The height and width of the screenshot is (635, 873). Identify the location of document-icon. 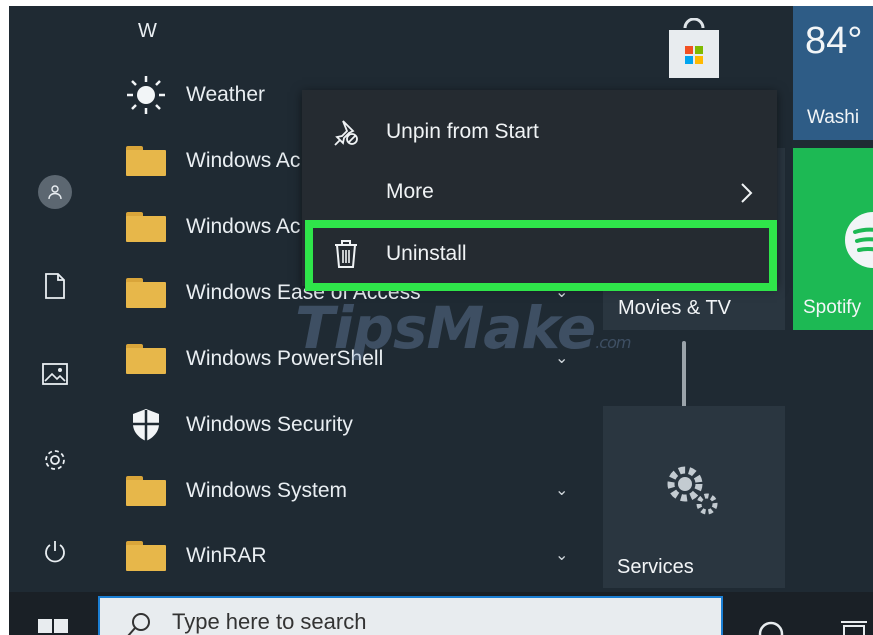
(55, 286).